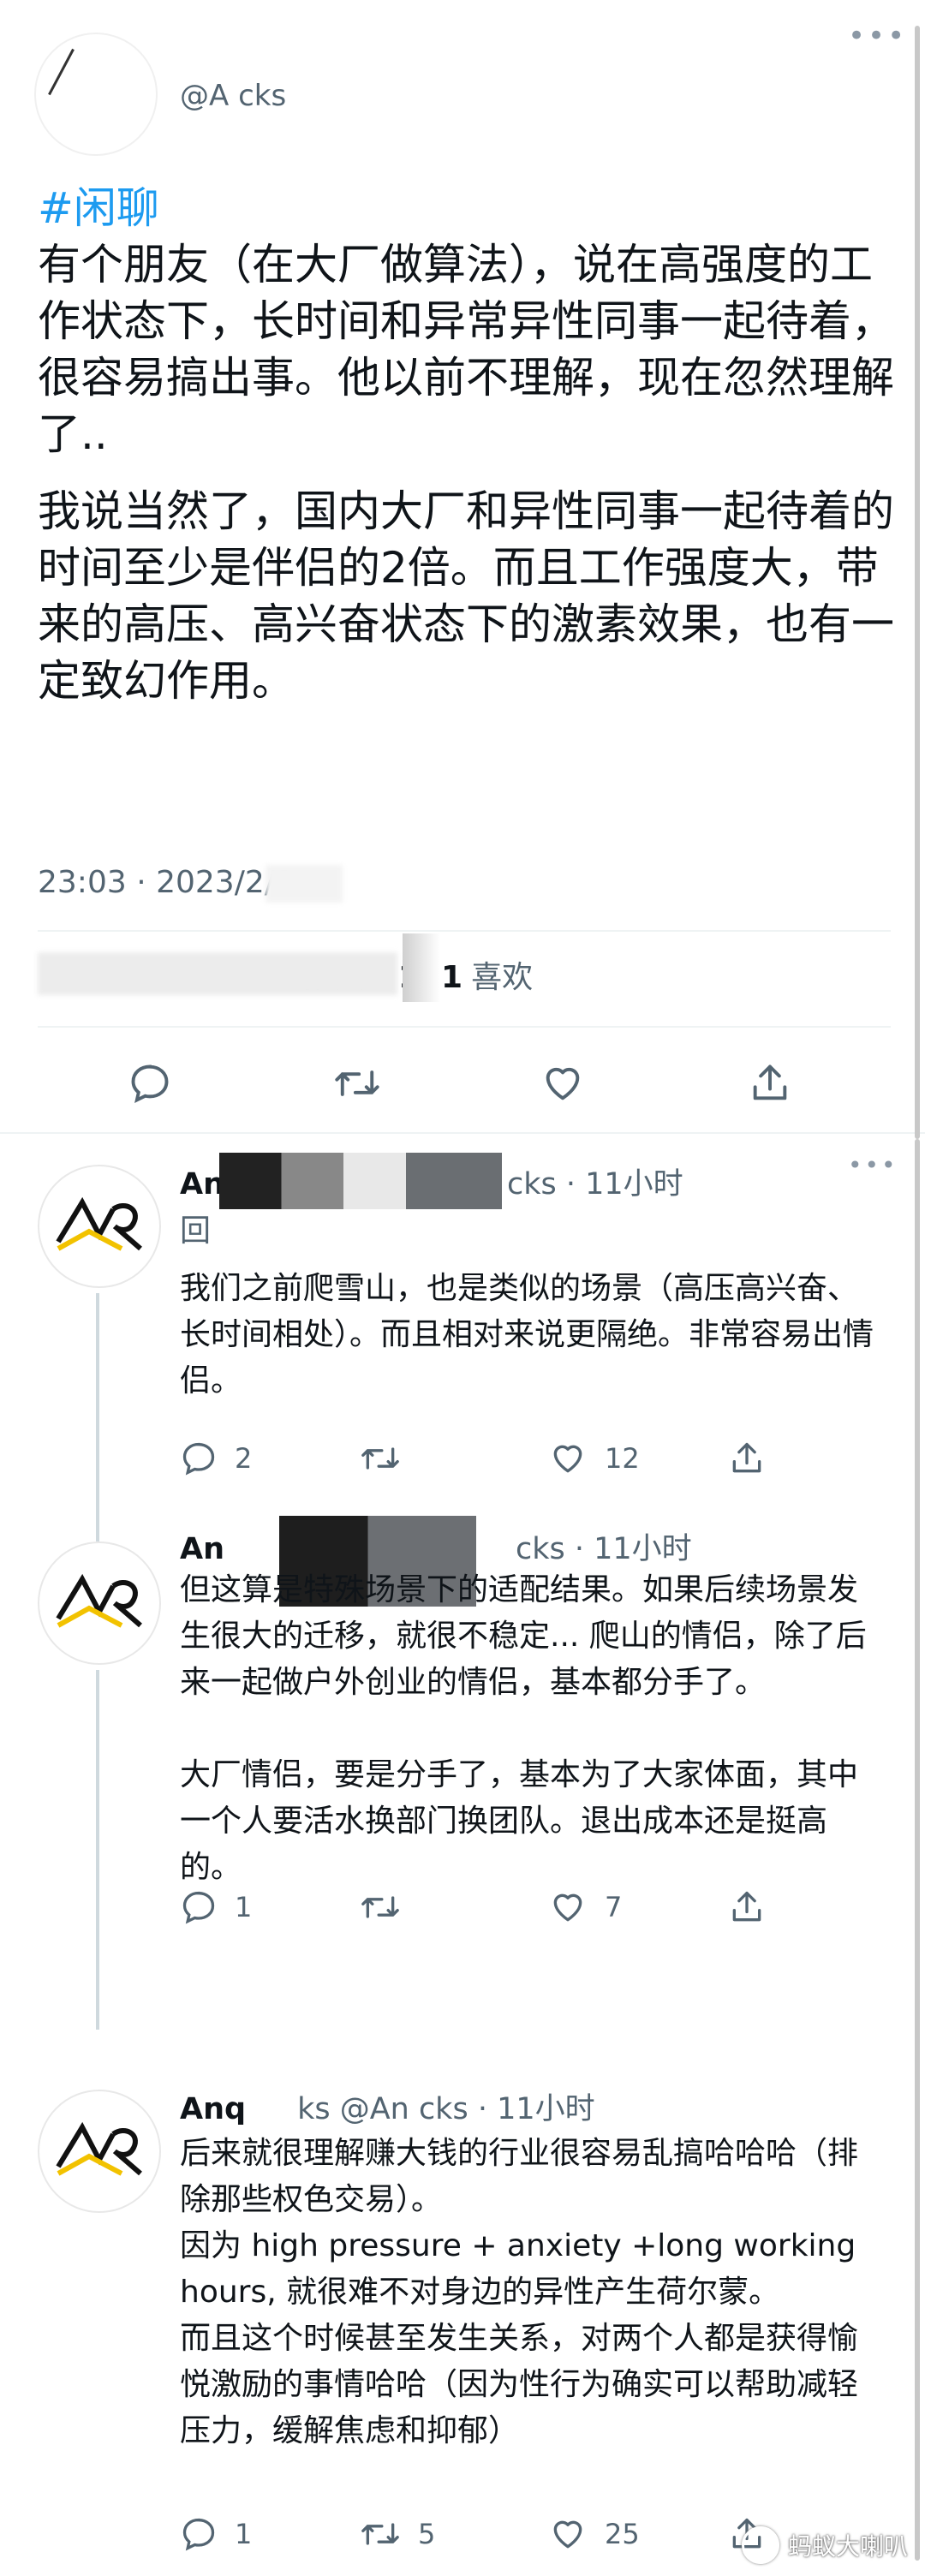 Image resolution: width=925 pixels, height=2576 pixels. What do you see at coordinates (216, 1459) in the screenshot?
I see `reply-button: 2` at bounding box center [216, 1459].